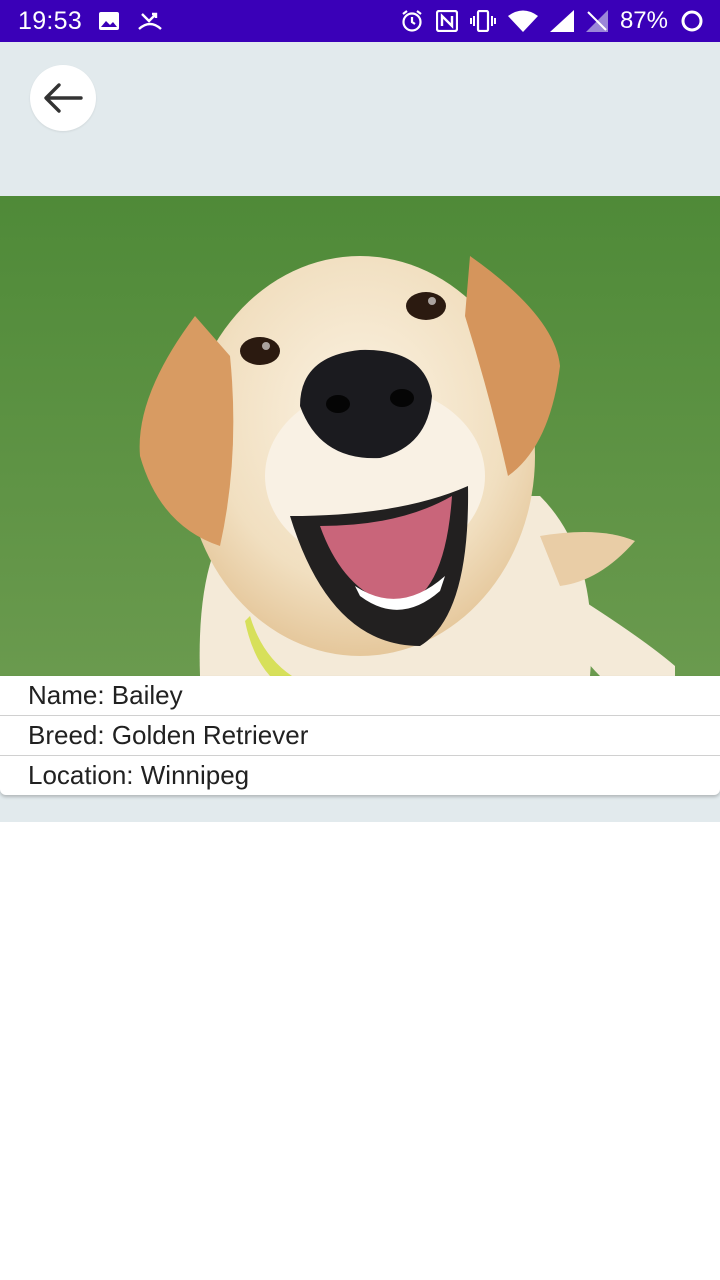 This screenshot has height=1280, width=720. What do you see at coordinates (522, 21) in the screenshot?
I see `wifi-icon` at bounding box center [522, 21].